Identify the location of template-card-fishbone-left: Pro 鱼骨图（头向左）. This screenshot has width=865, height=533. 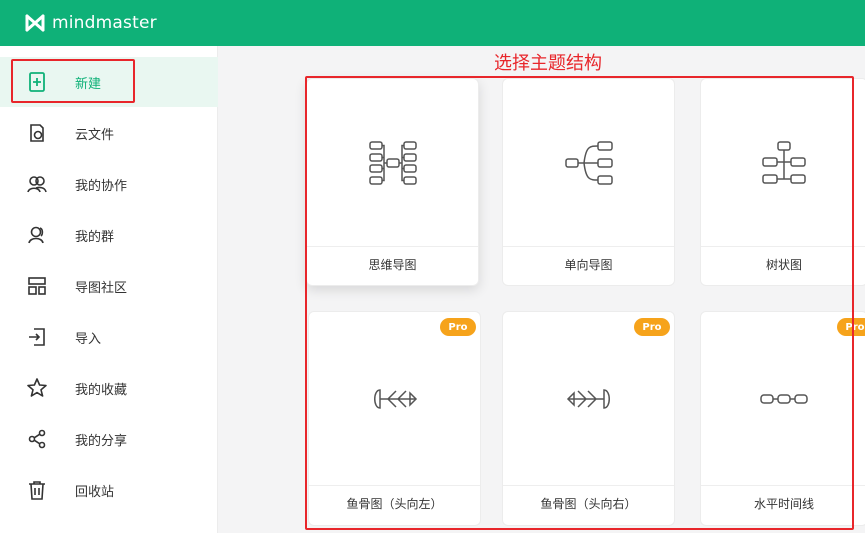
(394, 418).